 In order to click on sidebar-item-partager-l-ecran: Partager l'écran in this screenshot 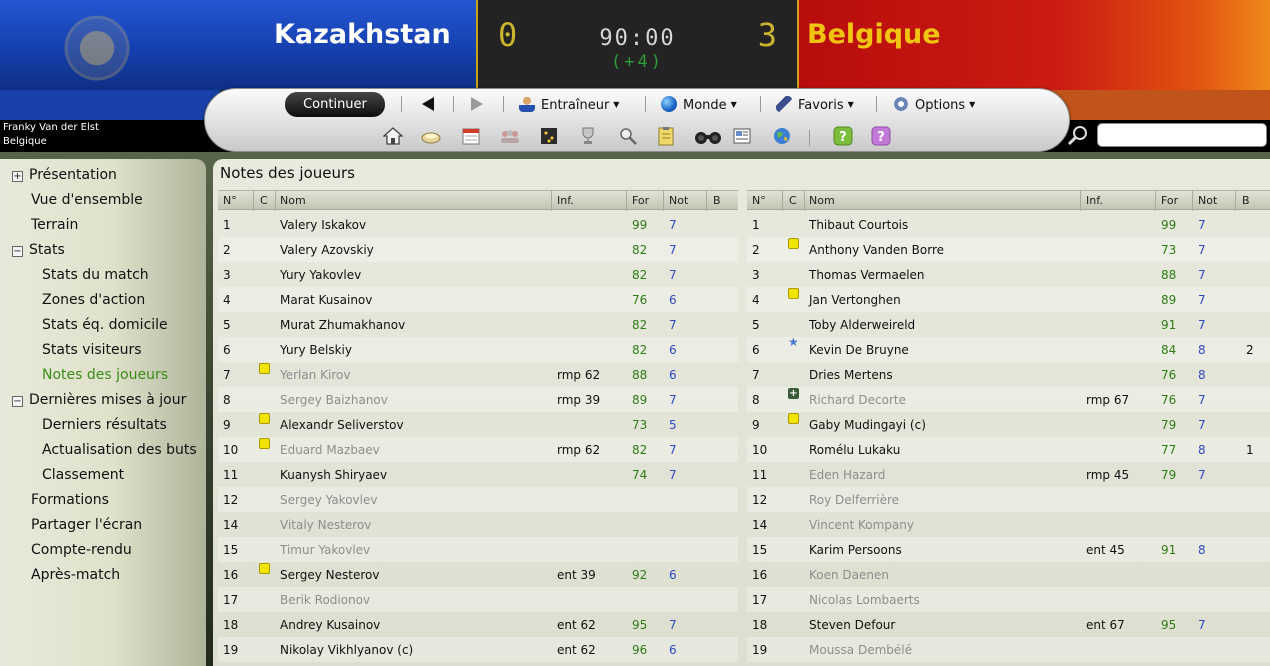, I will do `click(86, 525)`.